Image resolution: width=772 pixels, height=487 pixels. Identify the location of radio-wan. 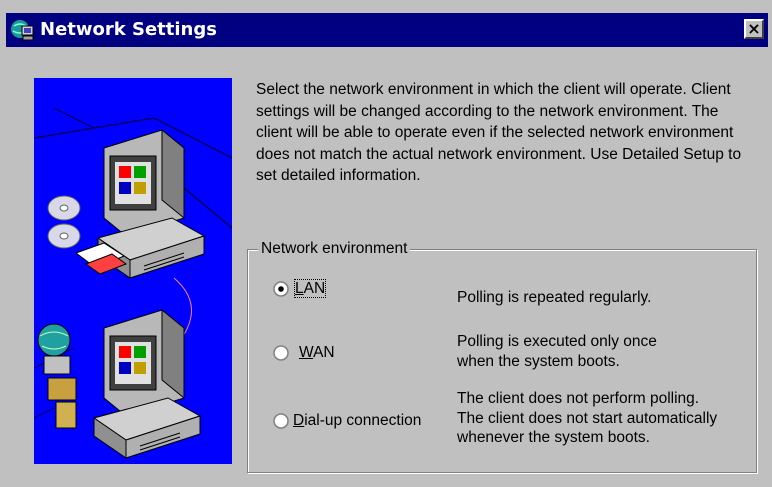
(281, 353).